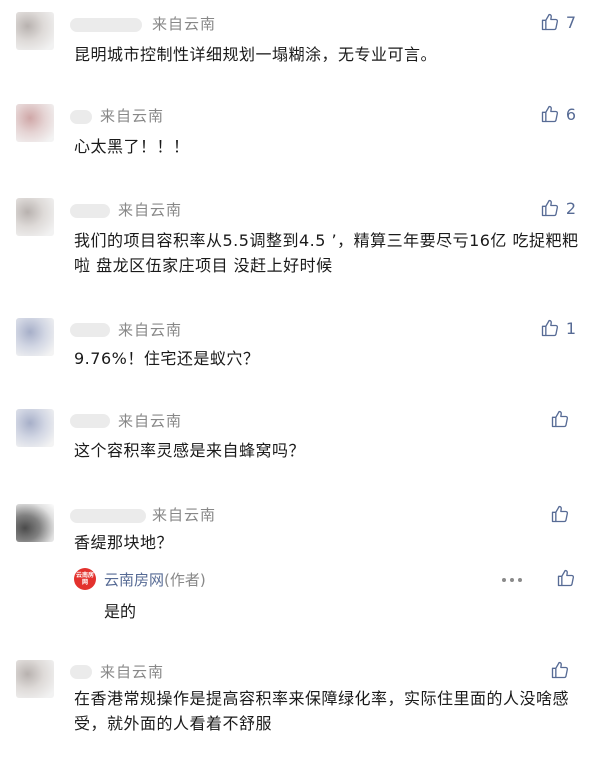 Image resolution: width=600 pixels, height=765 pixels. What do you see at coordinates (124, 542) in the screenshot?
I see `comment-text: 香缇那块地？` at bounding box center [124, 542].